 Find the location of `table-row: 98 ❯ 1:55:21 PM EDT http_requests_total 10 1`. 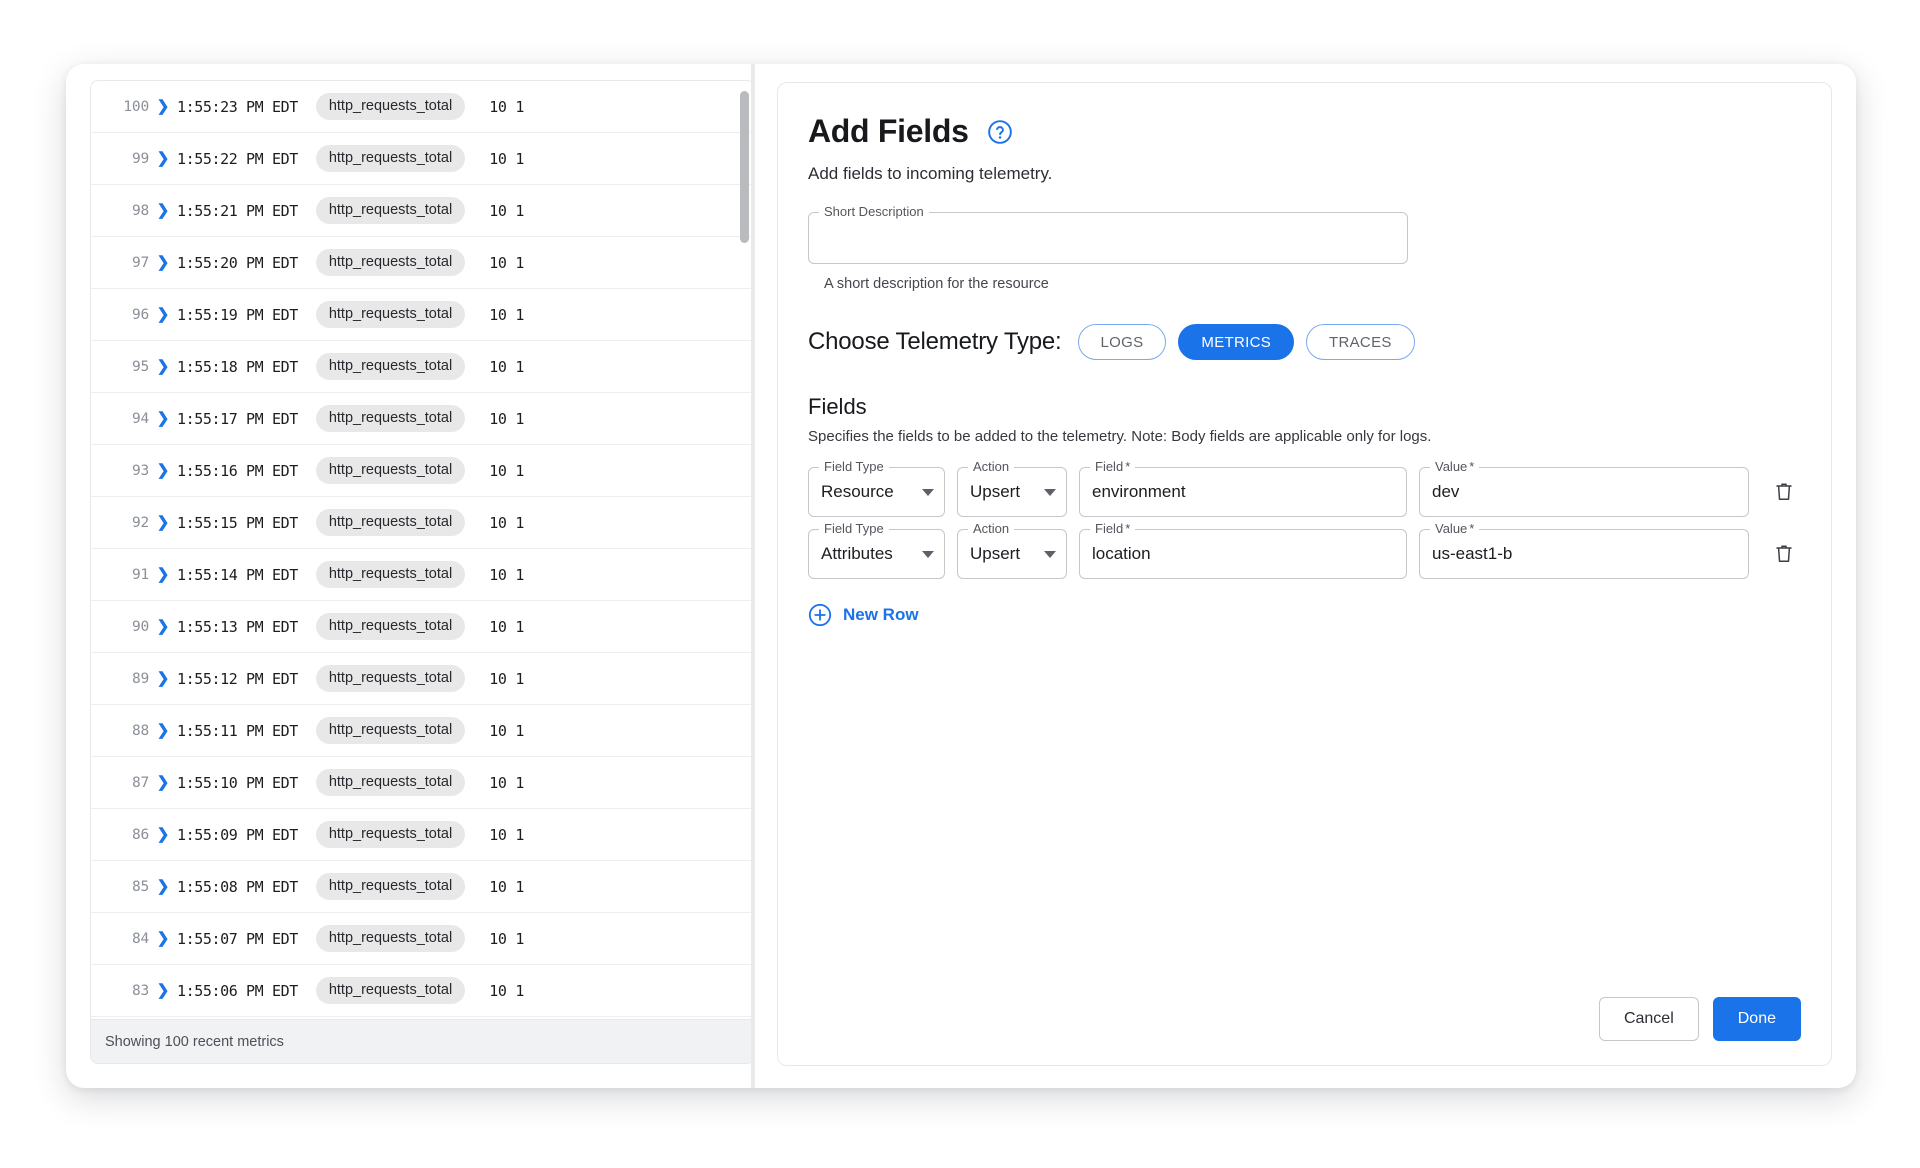

table-row: 98 ❯ 1:55:21 PM EDT http_requests_total 10 1 is located at coordinates (422, 211).